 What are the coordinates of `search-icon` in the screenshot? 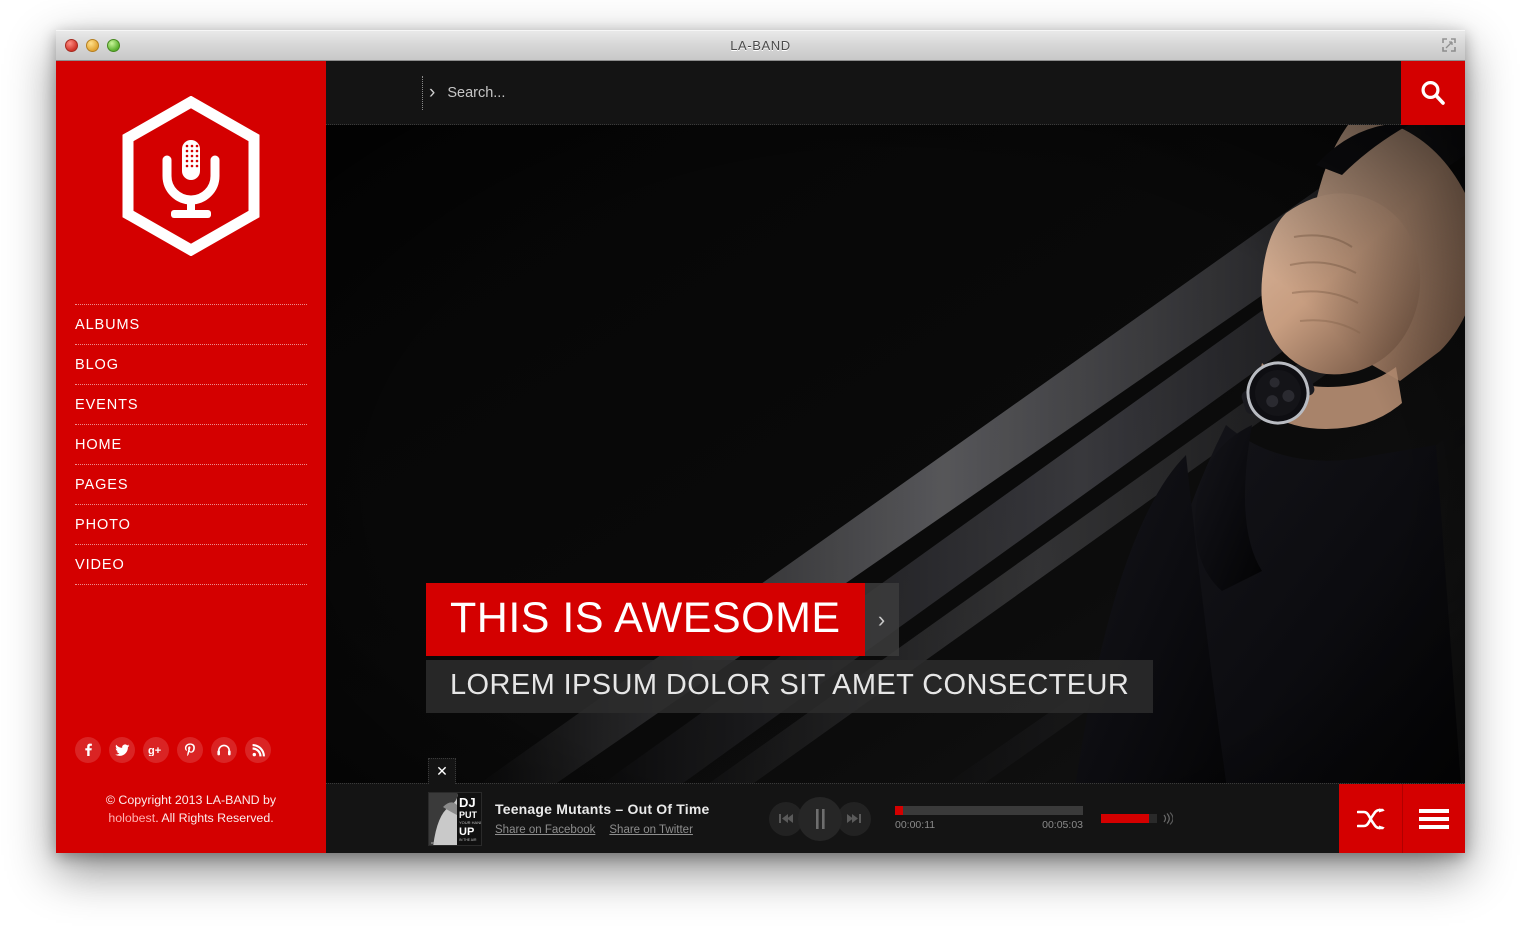 It's located at (1433, 92).